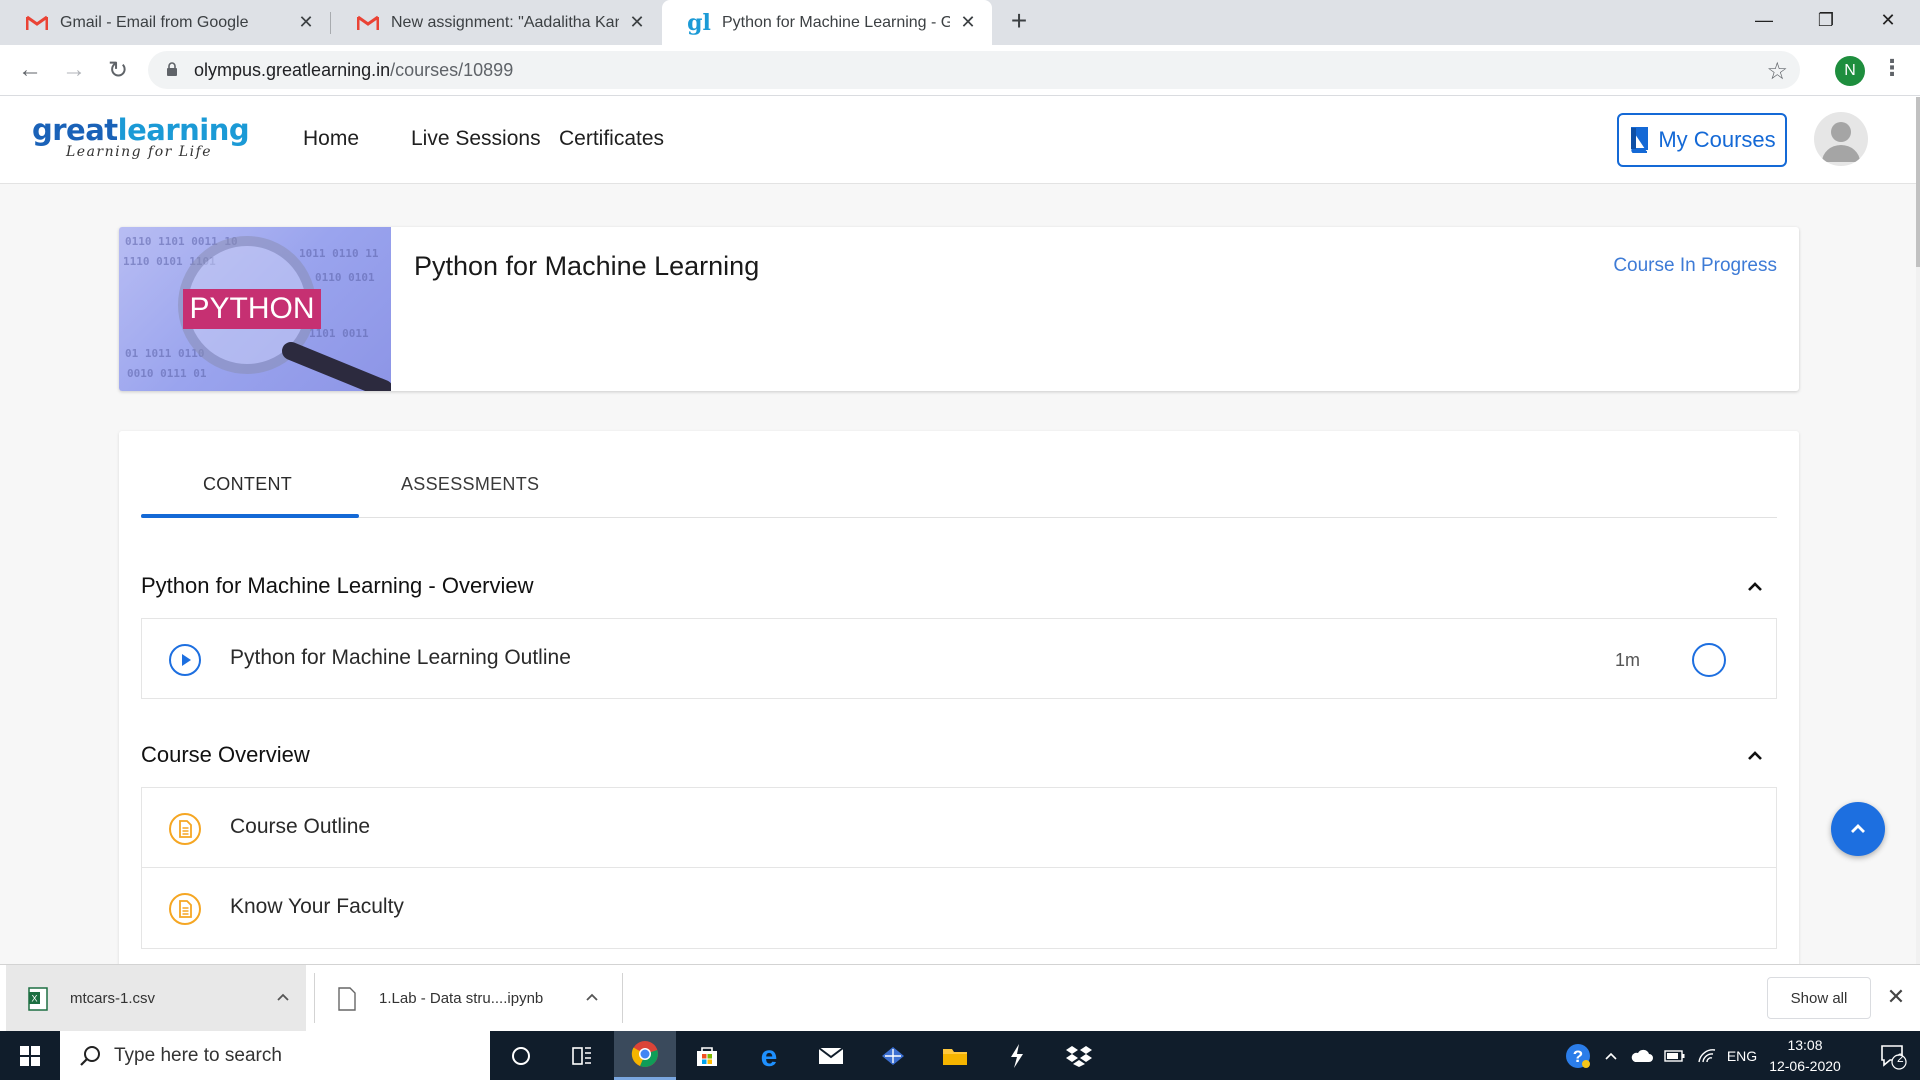  I want to click on svg-text: 0010 0111 01, so click(167, 373).